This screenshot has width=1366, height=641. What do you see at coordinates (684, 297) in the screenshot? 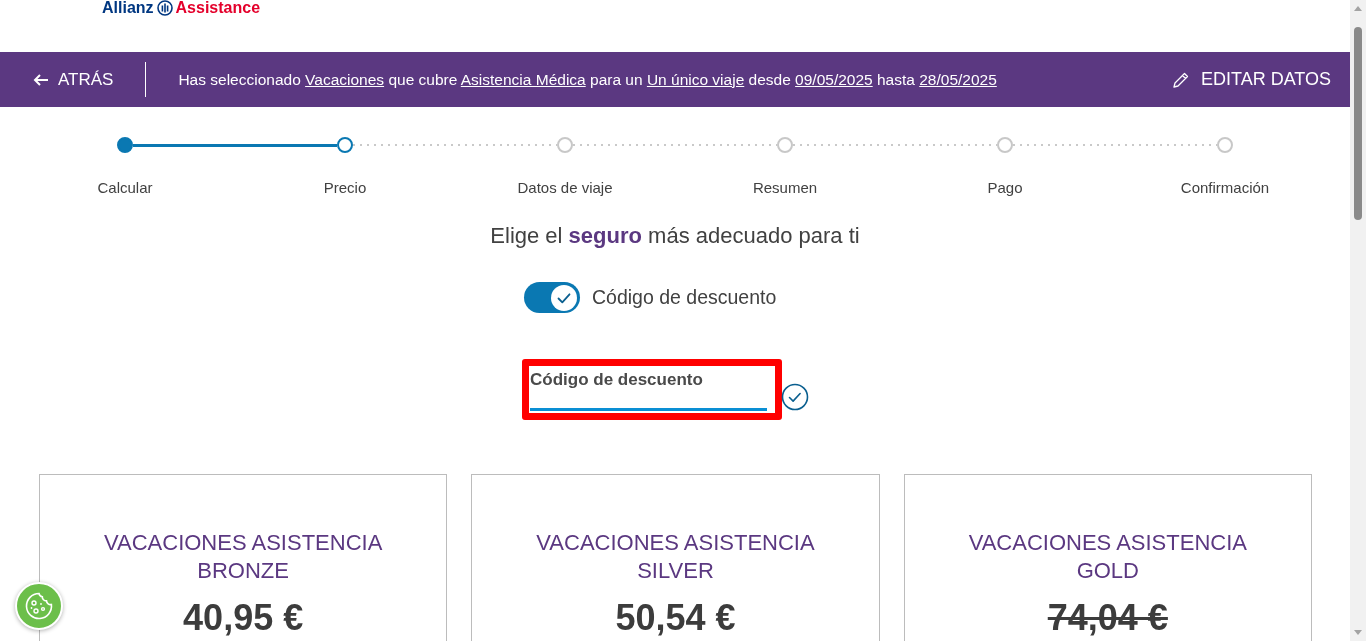
I see `toggle-label: Código de descuento` at bounding box center [684, 297].